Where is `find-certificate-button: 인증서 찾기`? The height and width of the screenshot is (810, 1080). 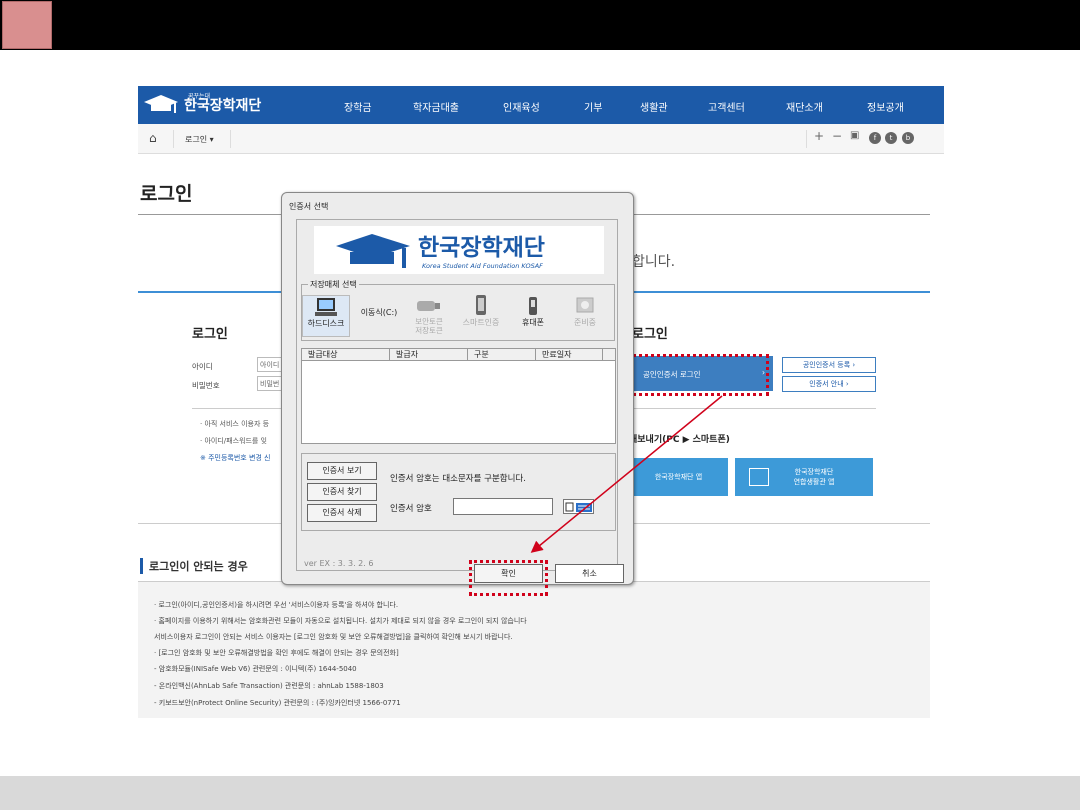 find-certificate-button: 인증서 찾기 is located at coordinates (342, 492).